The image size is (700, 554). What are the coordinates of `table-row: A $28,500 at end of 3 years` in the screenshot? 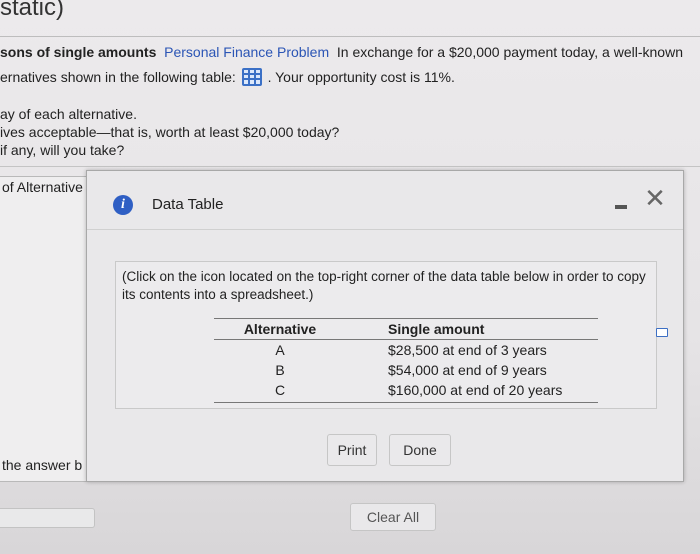 It's located at (406, 350).